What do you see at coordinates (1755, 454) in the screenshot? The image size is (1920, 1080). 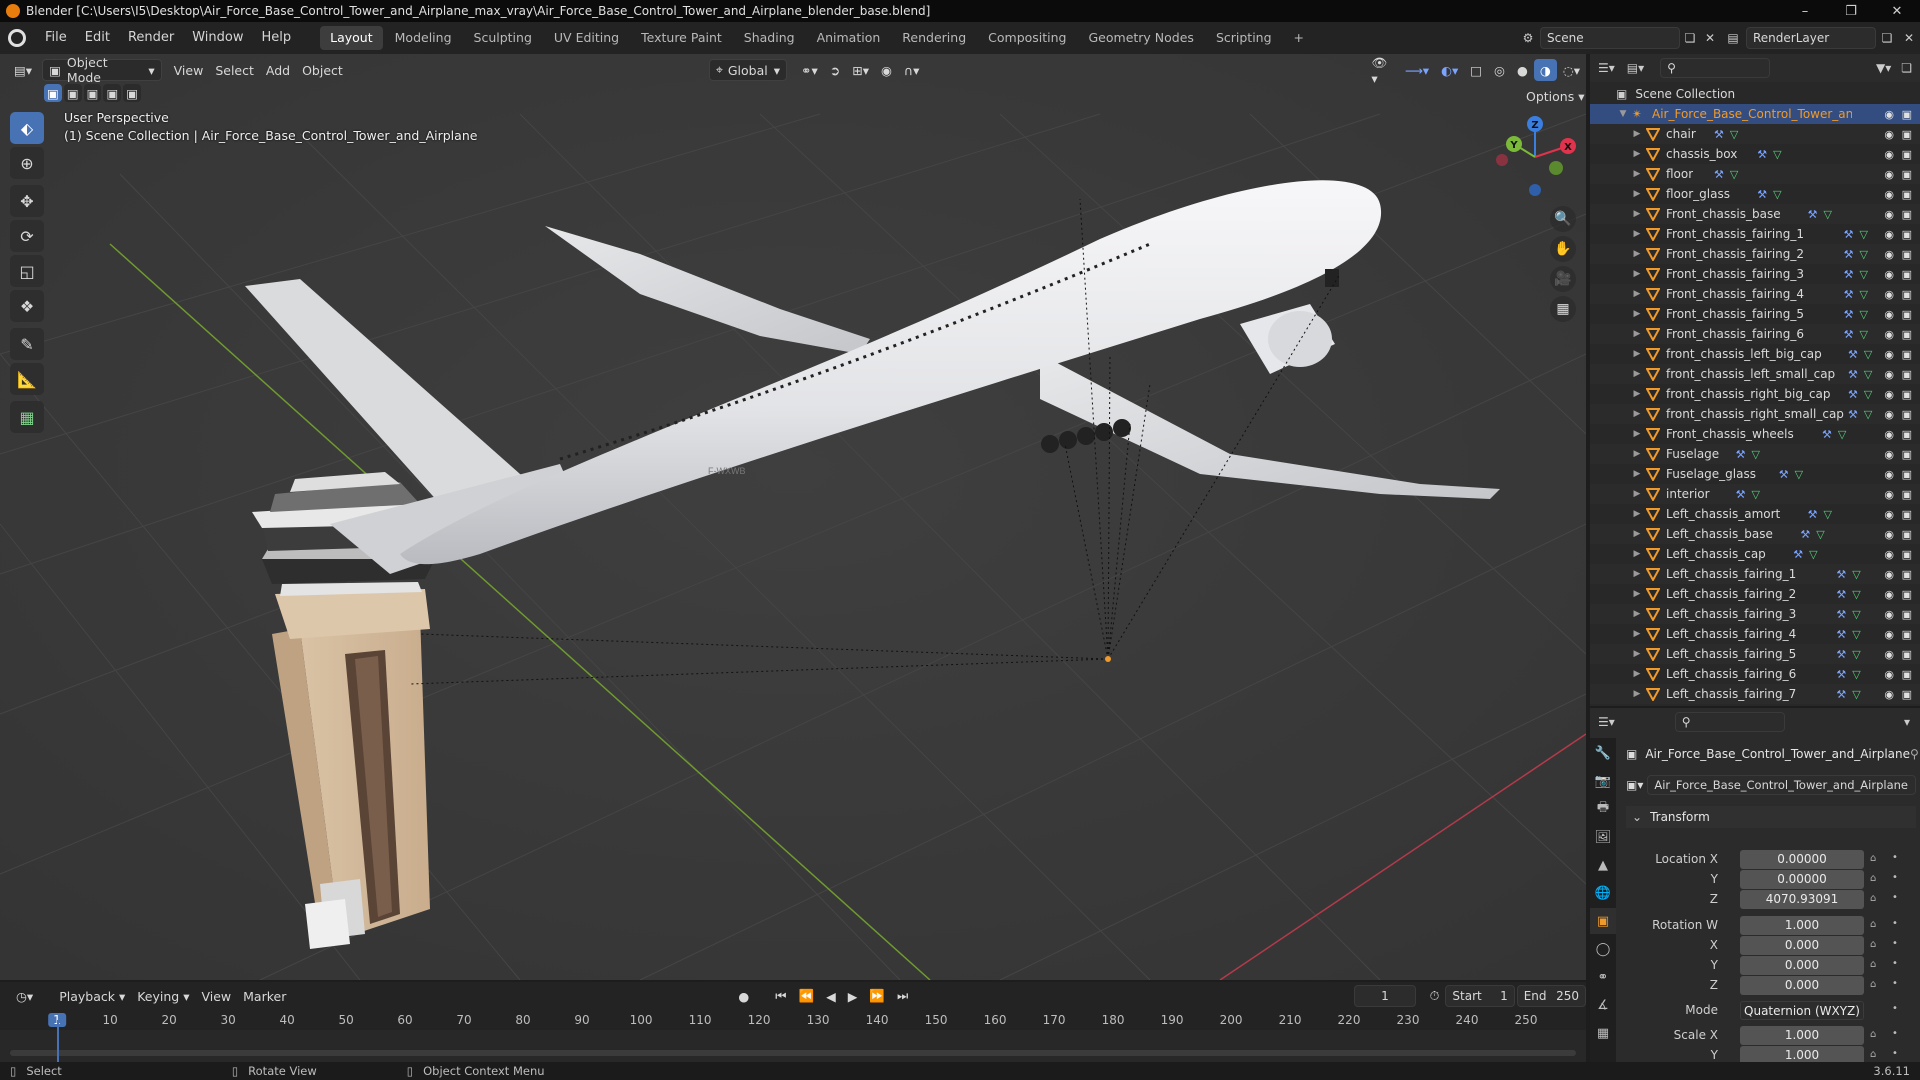 I see `outliner-item: ▶ Fuselage ⚒ ▽ ◉ ▣` at bounding box center [1755, 454].